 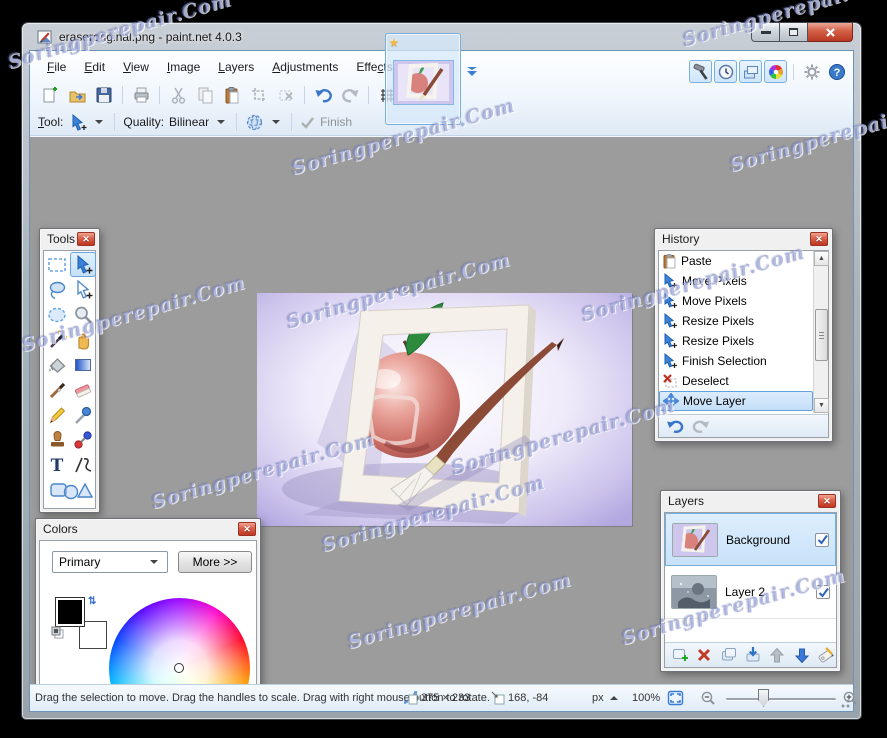 I want to click on canvas, so click(x=444, y=409).